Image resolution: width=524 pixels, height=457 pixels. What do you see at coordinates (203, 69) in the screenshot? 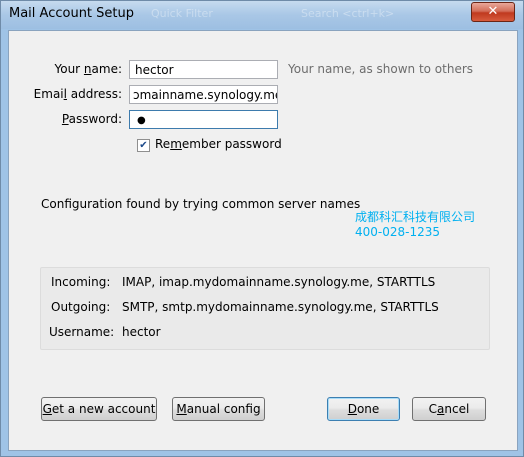
I see `name-input: hector` at bounding box center [203, 69].